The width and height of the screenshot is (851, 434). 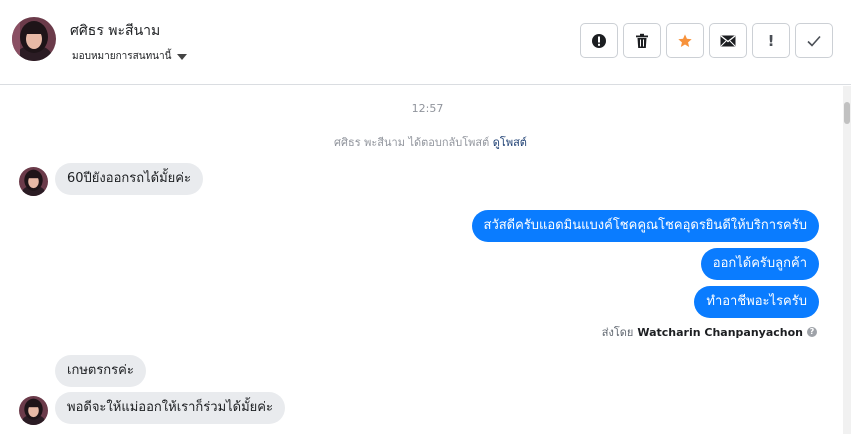 What do you see at coordinates (756, 302) in the screenshot?
I see `message-bubble-outgoing: ทำอาชีพอะไรครับ` at bounding box center [756, 302].